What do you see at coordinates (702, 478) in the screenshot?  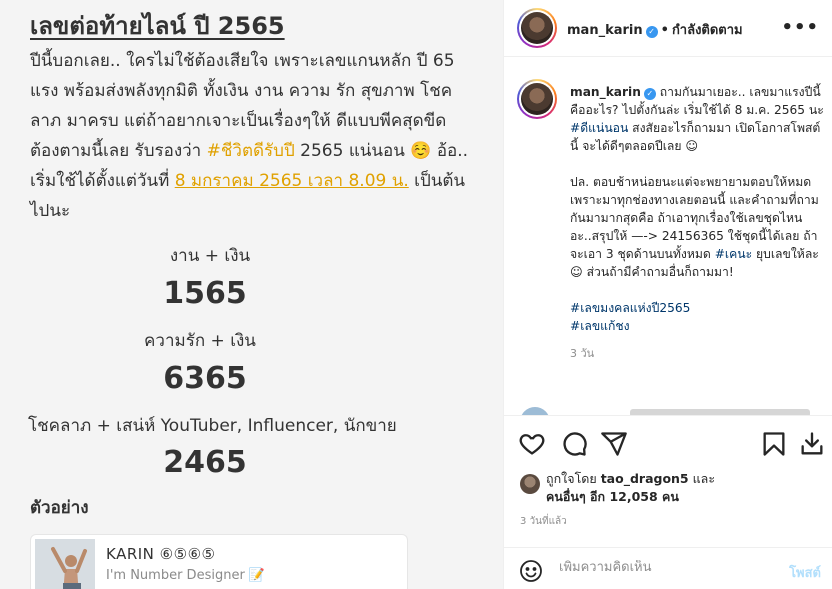 I see `likes-and: และ` at bounding box center [702, 478].